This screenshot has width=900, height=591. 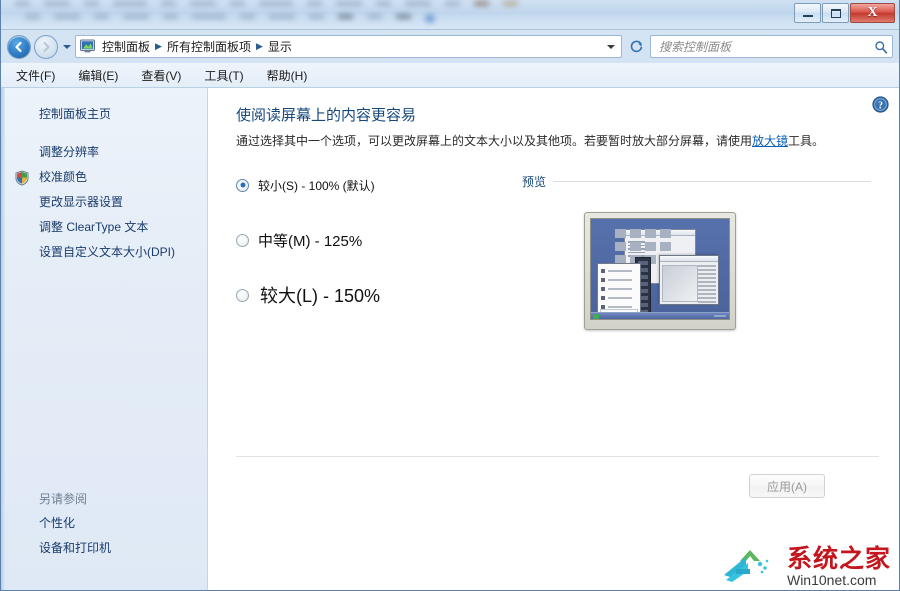 I want to click on sidebar-item-label: 调整 ClearType 文本, so click(x=94, y=227).